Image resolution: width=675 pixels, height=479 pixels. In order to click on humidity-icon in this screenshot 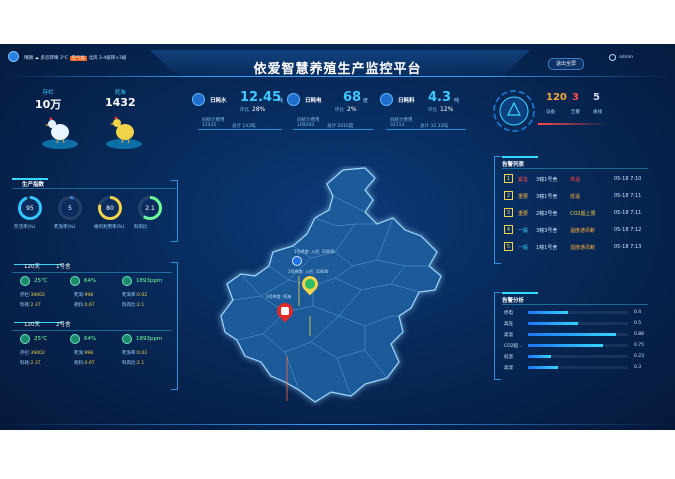, I will do `click(75, 281)`.